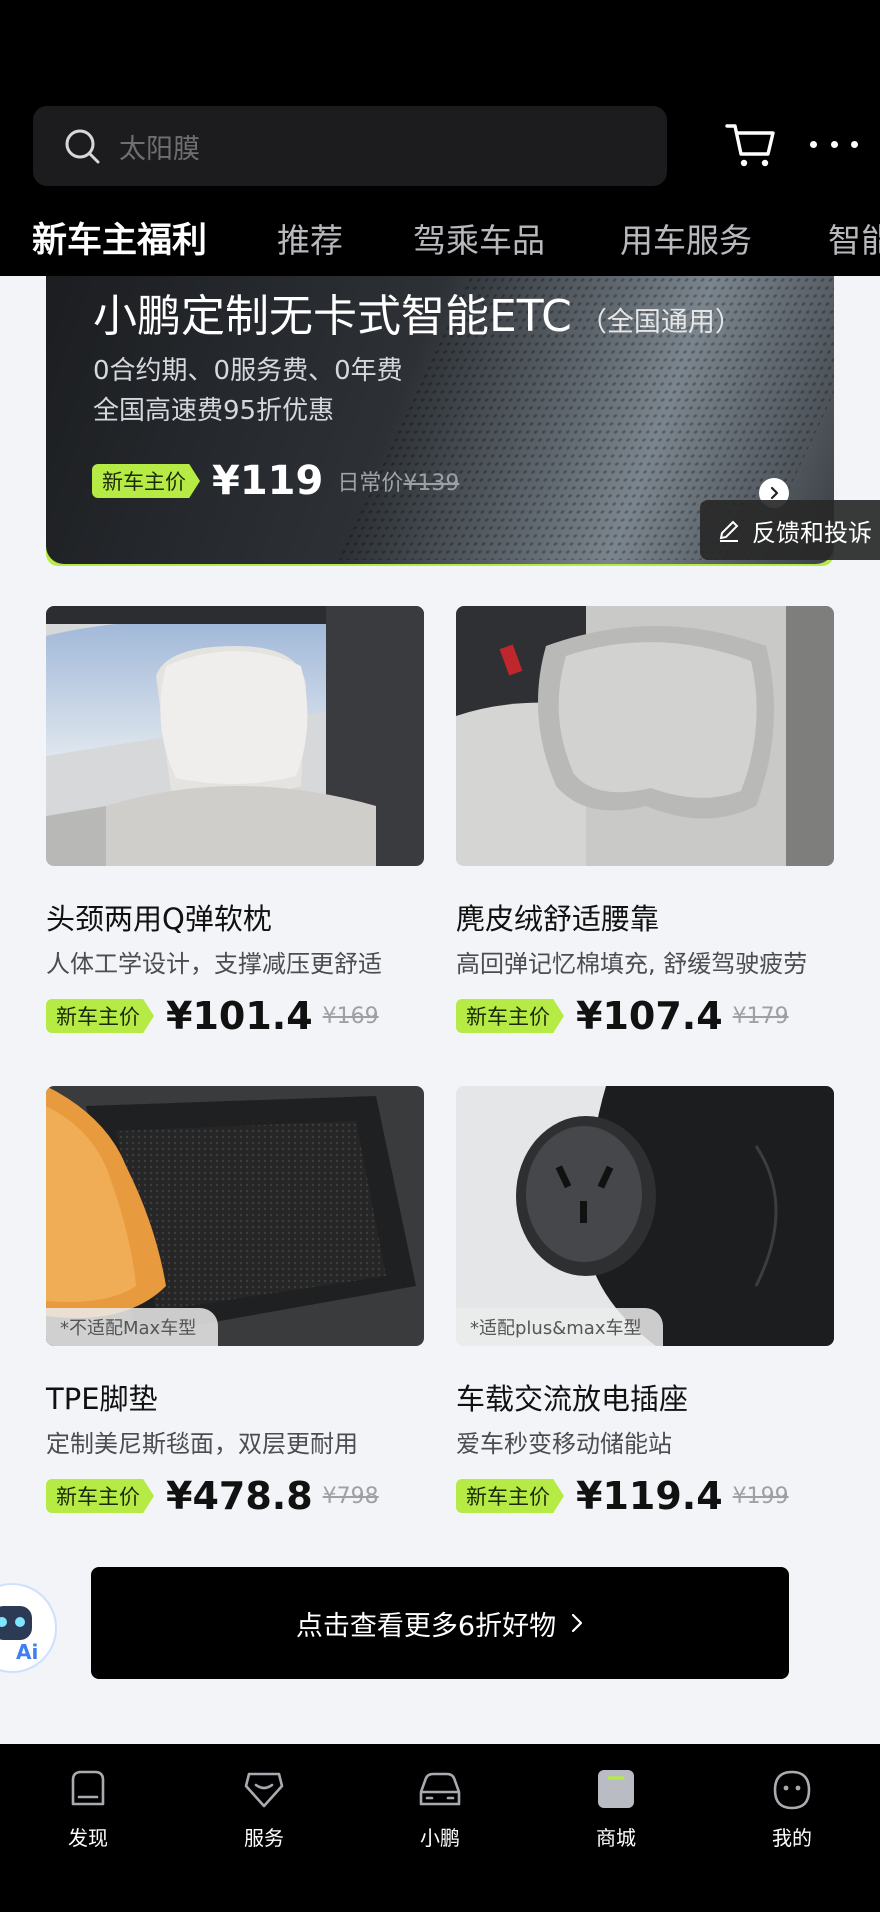  I want to click on more-menu-icon, so click(834, 144).